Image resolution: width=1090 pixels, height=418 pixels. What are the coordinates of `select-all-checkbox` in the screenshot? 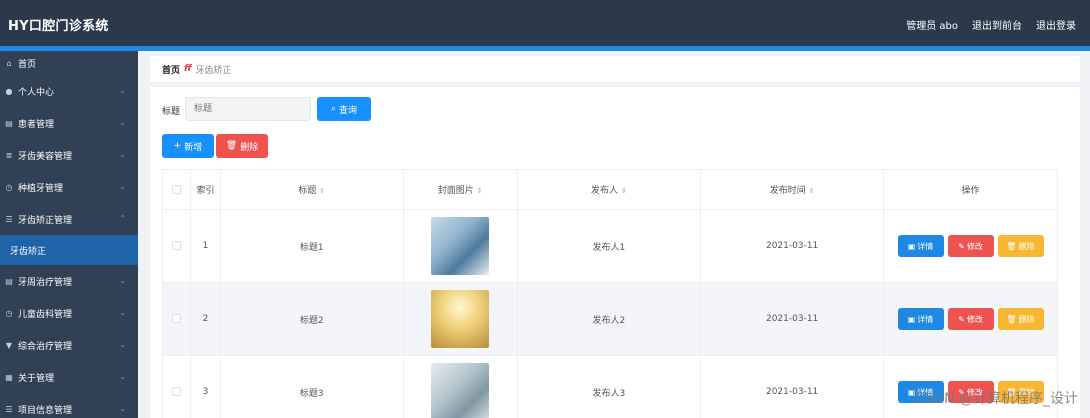 It's located at (176, 189).